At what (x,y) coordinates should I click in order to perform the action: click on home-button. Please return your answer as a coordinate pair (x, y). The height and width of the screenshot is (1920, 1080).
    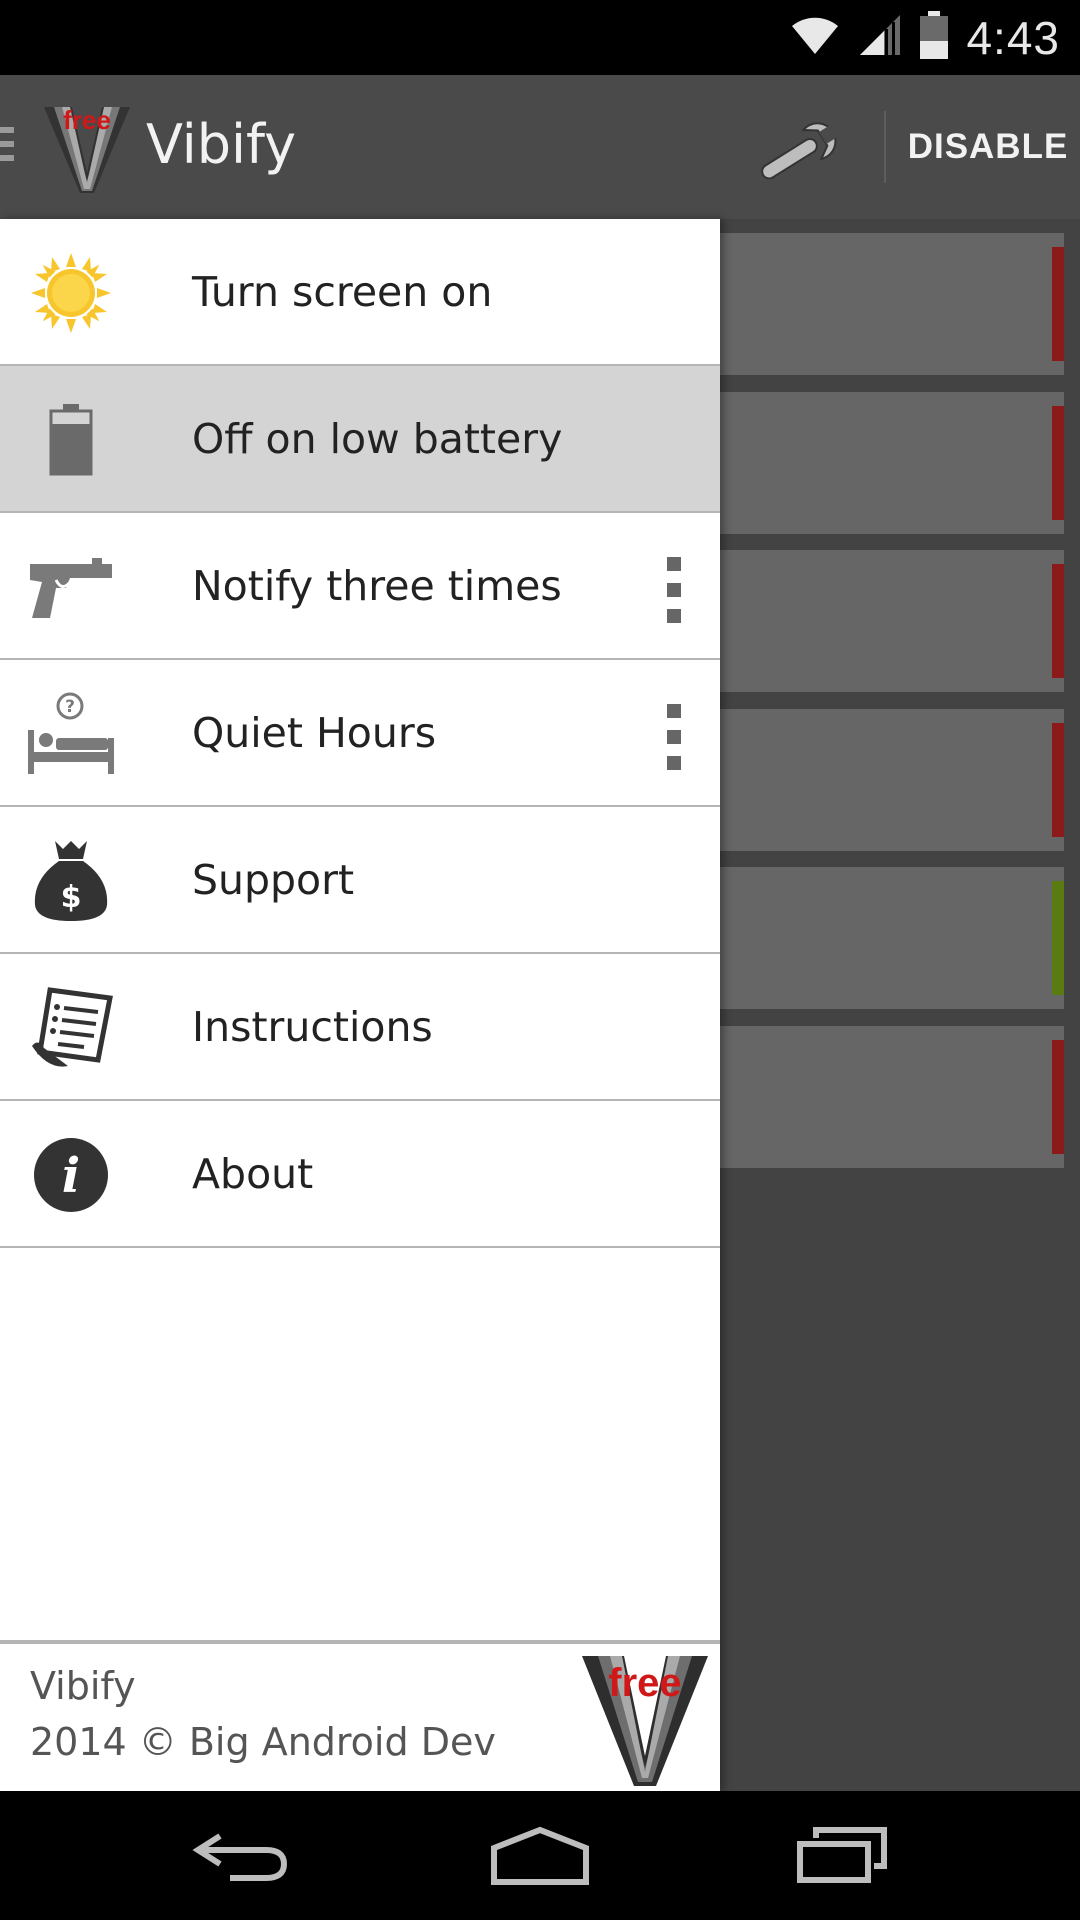
    Looking at the image, I should click on (540, 1855).